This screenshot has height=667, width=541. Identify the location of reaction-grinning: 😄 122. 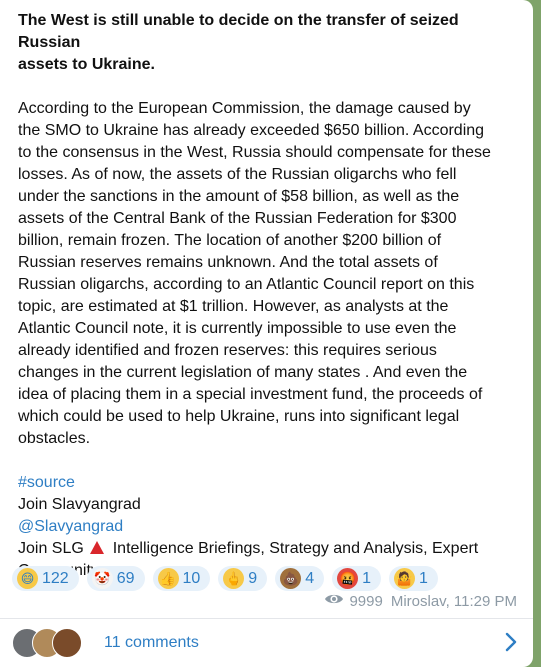
(45, 578).